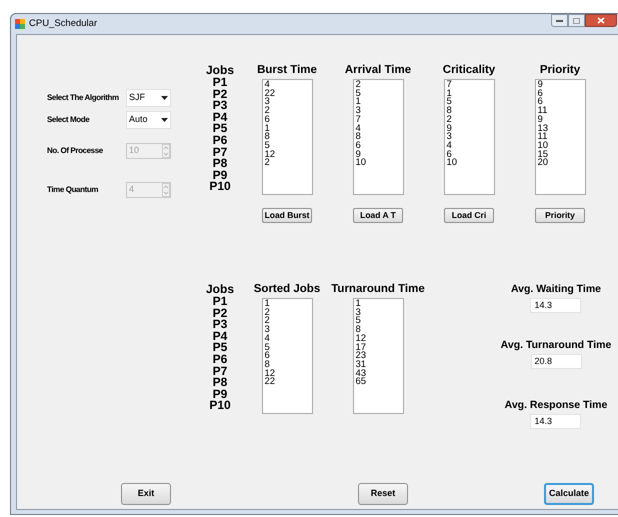 Image resolution: width=618 pixels, height=517 pixels. What do you see at coordinates (383, 494) in the screenshot?
I see `action-button: Reset` at bounding box center [383, 494].